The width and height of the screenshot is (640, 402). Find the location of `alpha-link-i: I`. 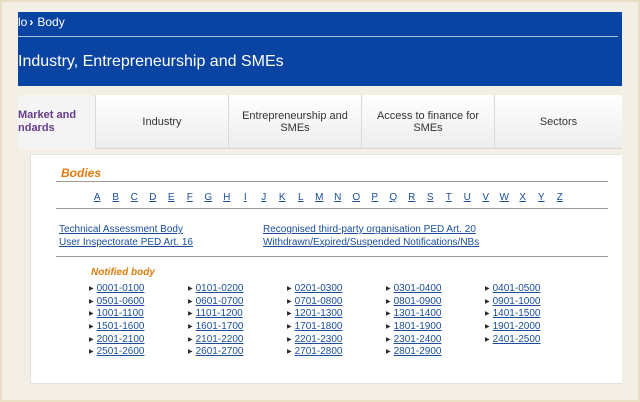

alpha-link-i: I is located at coordinates (245, 197).